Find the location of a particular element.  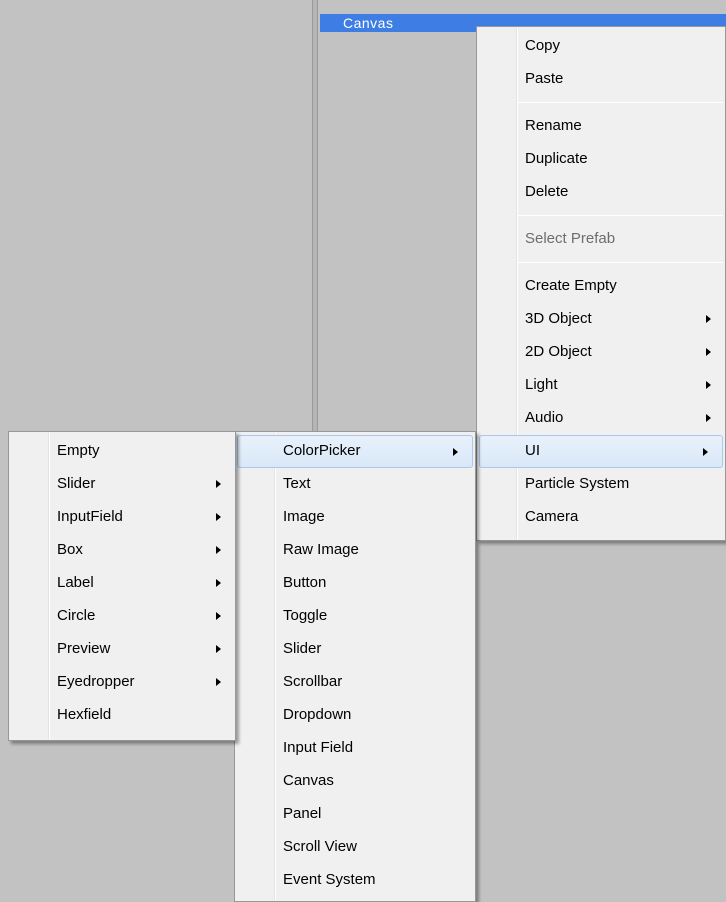

menu-item-text: Text is located at coordinates (355, 484).